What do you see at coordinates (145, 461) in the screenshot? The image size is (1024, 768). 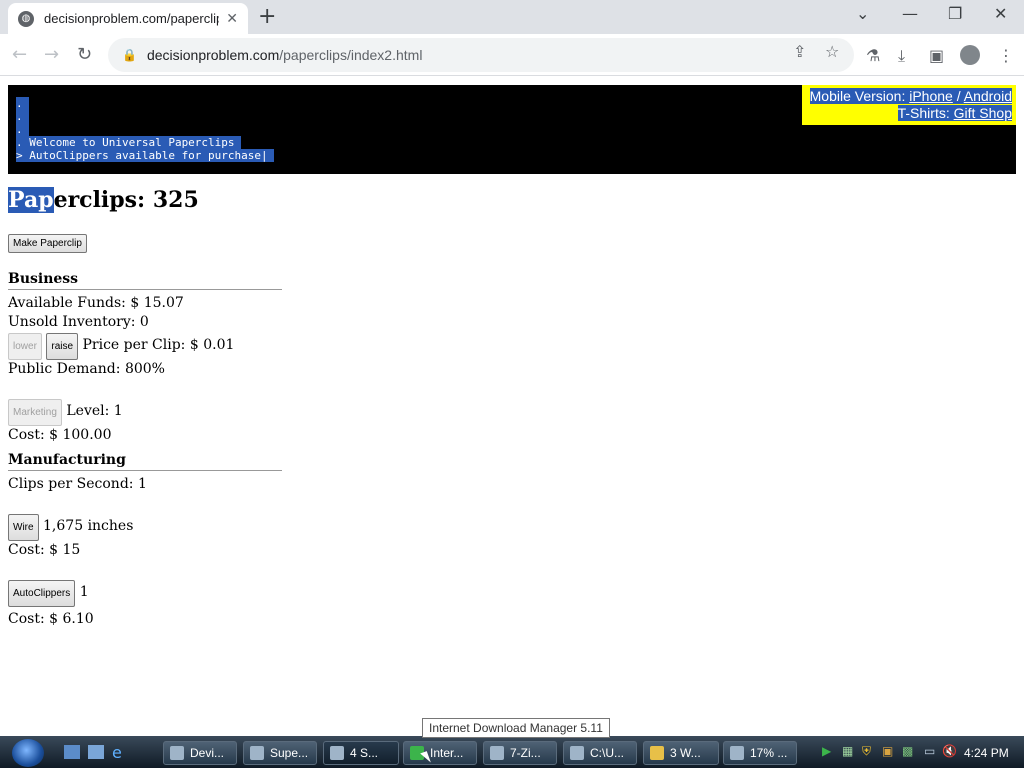 I see `manufacturing-title: Manufacturing` at bounding box center [145, 461].